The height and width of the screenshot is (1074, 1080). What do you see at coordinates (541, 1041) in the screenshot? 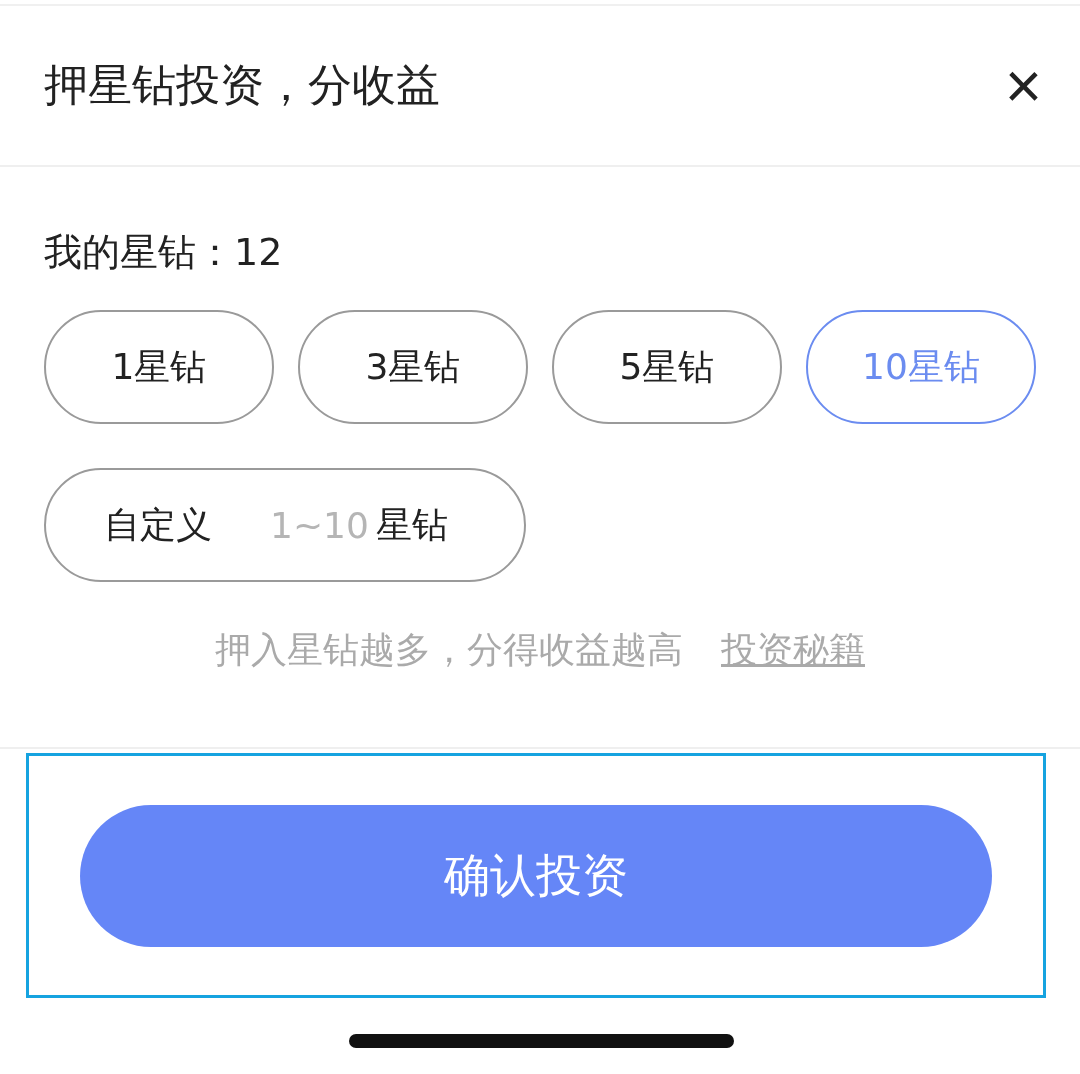
I see `home-indicator` at bounding box center [541, 1041].